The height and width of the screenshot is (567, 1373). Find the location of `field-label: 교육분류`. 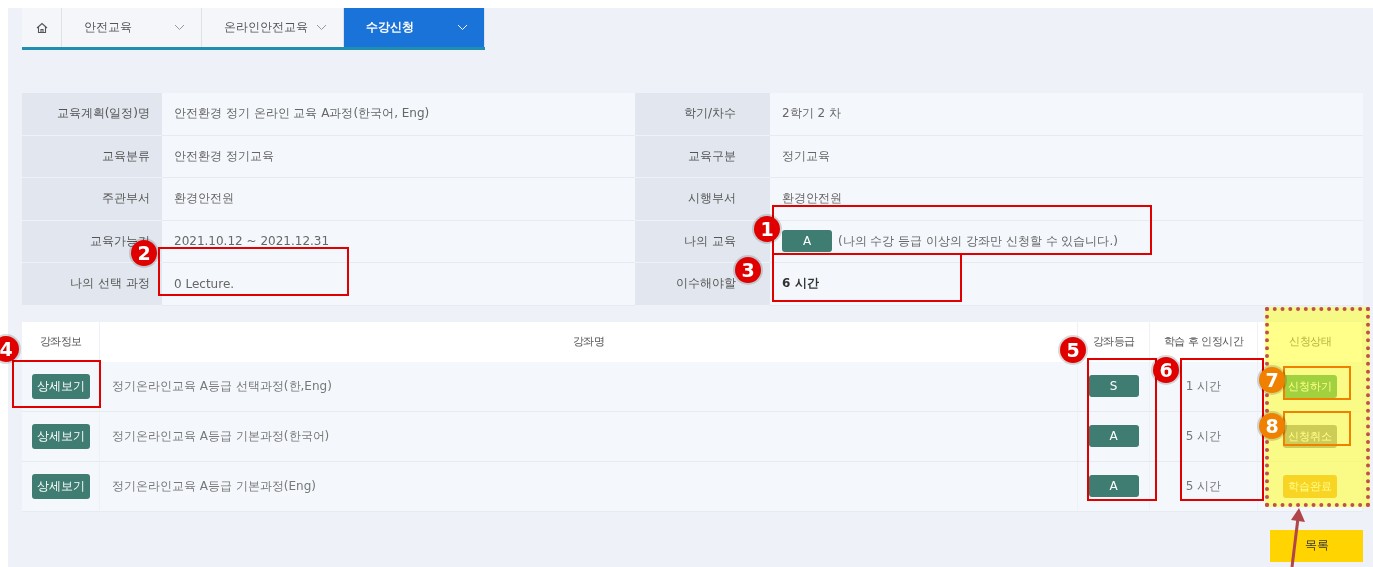

field-label: 교육분류 is located at coordinates (92, 156).